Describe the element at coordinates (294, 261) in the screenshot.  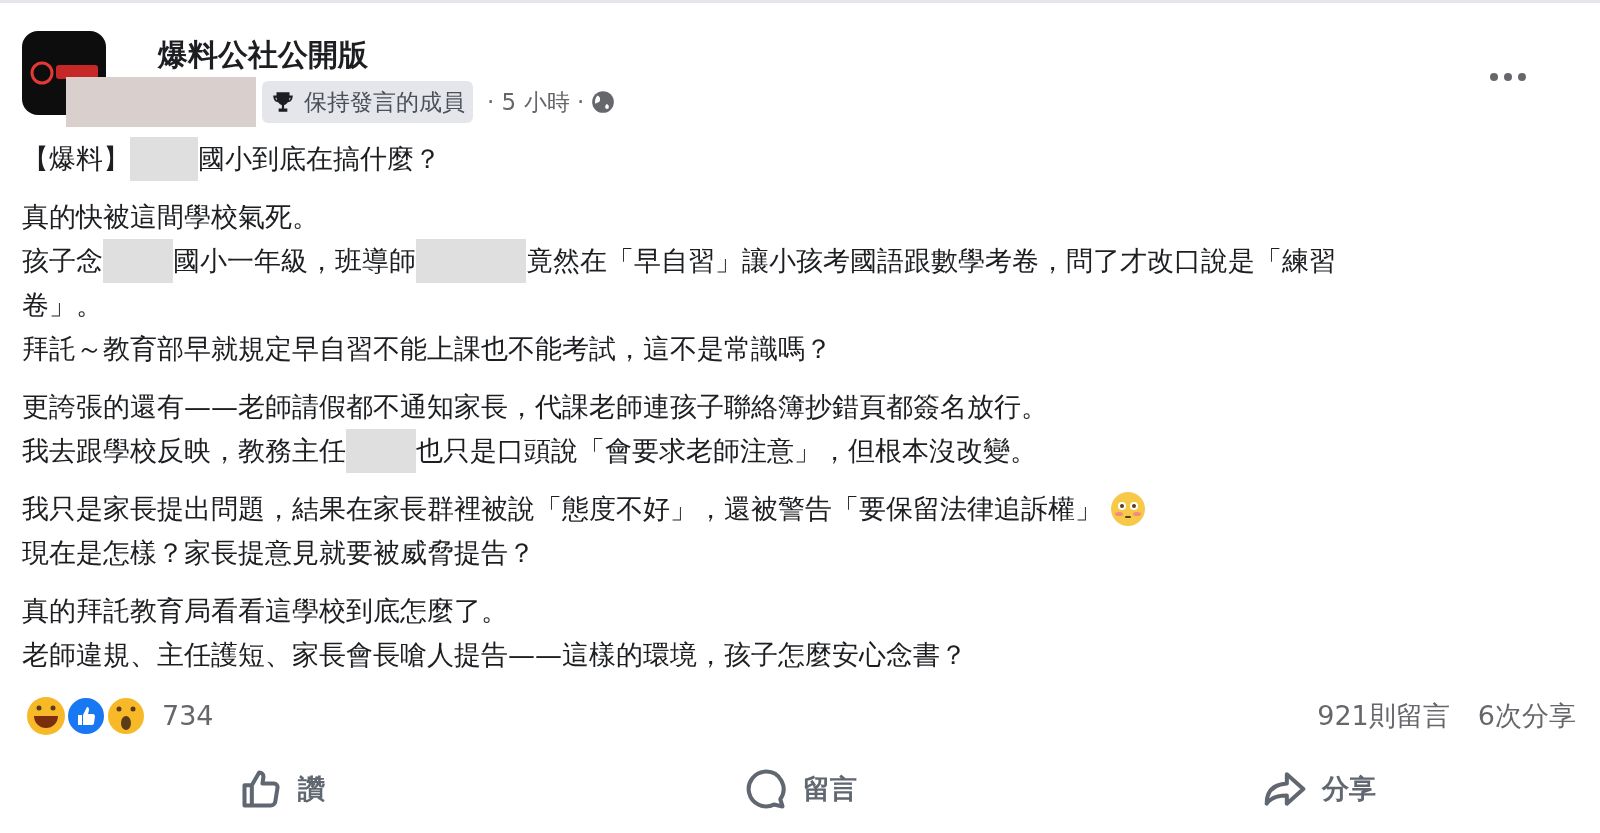
I see `post-text: 國小一年級，班導師` at that location.